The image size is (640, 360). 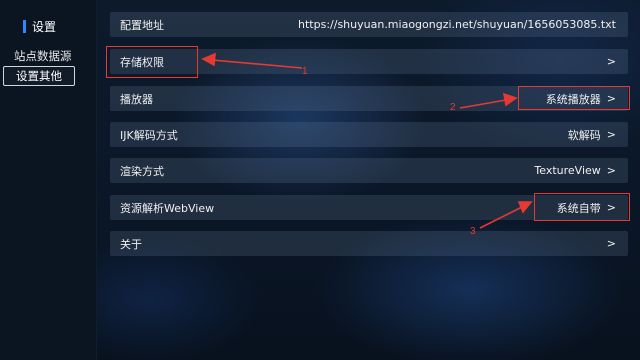 What do you see at coordinates (567, 170) in the screenshot?
I see `setting-value-text: TextureView` at bounding box center [567, 170].